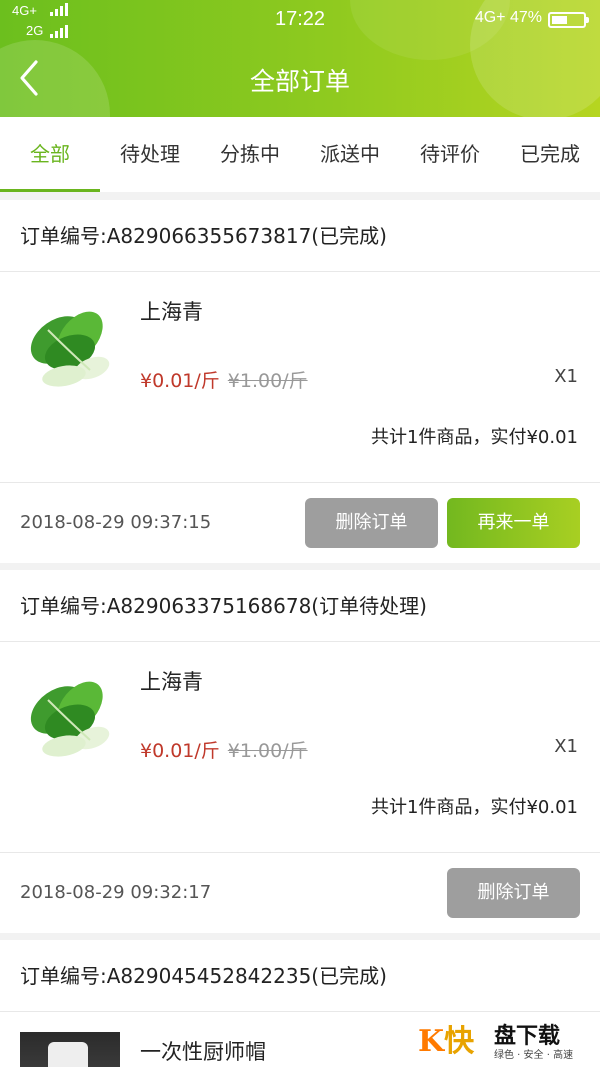 Image resolution: width=600 pixels, height=1067 pixels. I want to click on status-right: 4G+ 47%, so click(508, 18).